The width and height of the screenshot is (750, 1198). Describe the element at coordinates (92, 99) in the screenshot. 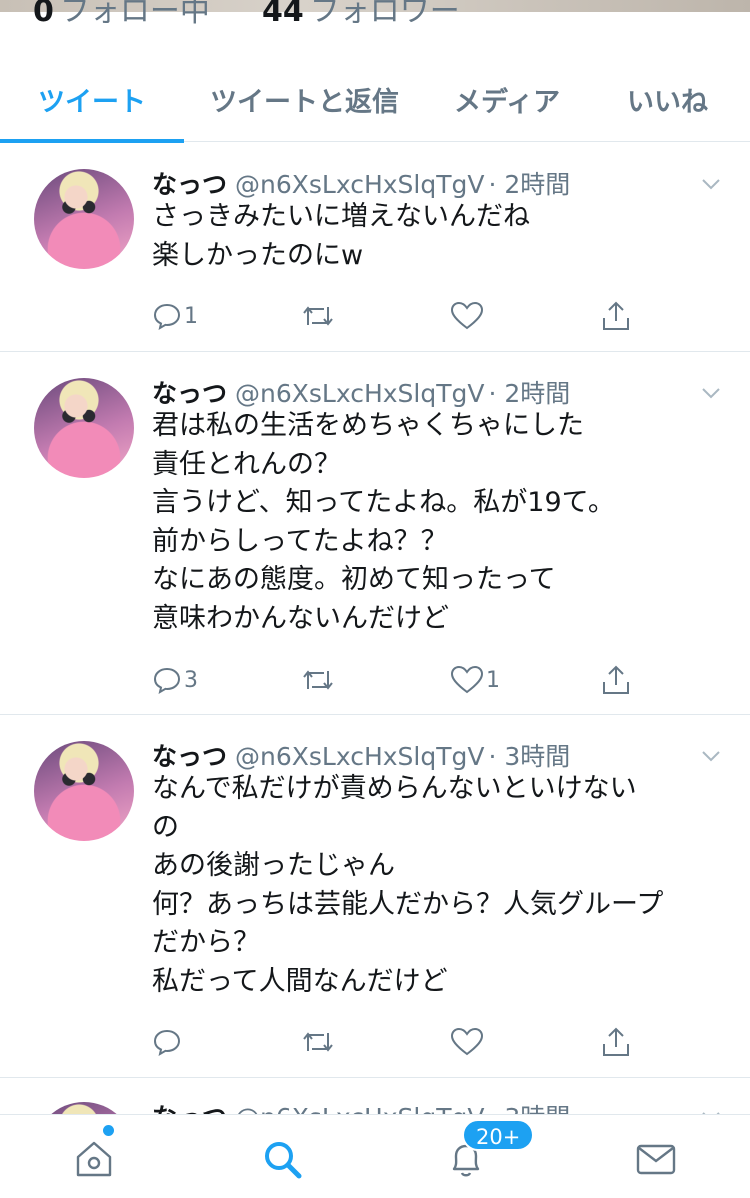

I see `tab-tweets: ツイート` at that location.